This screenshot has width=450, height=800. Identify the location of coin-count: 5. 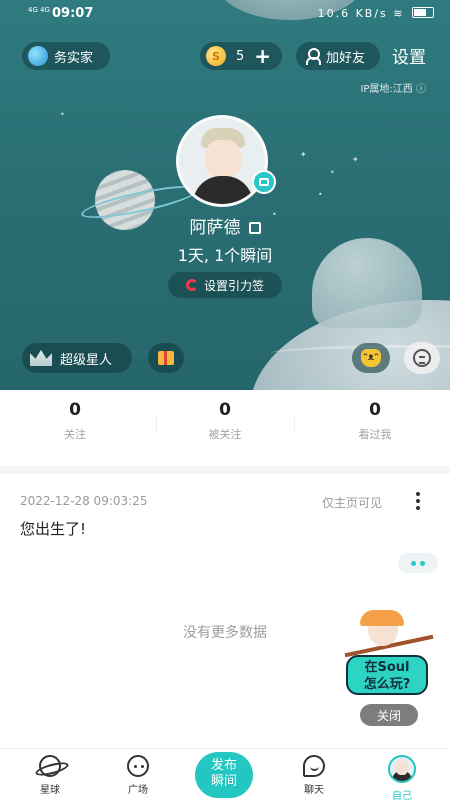
(240, 56).